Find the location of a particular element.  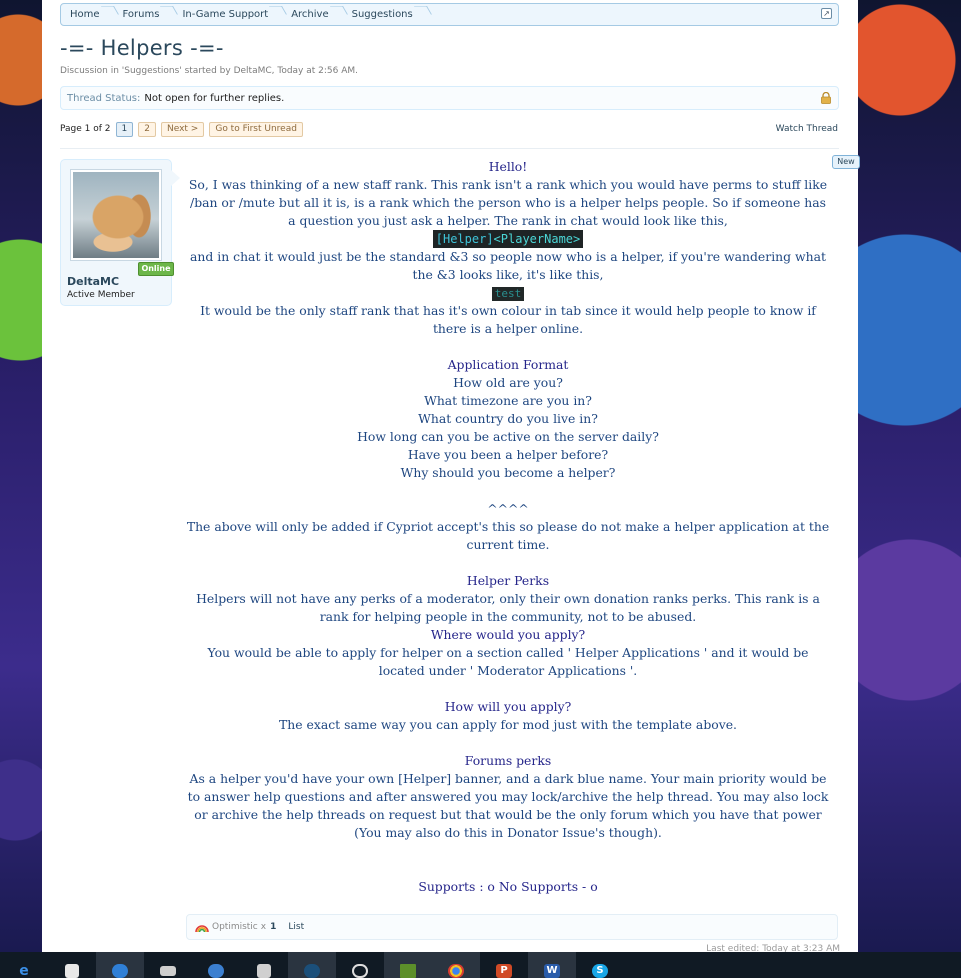

supports-line: Supports : o No Supports - o is located at coordinates (508, 886).